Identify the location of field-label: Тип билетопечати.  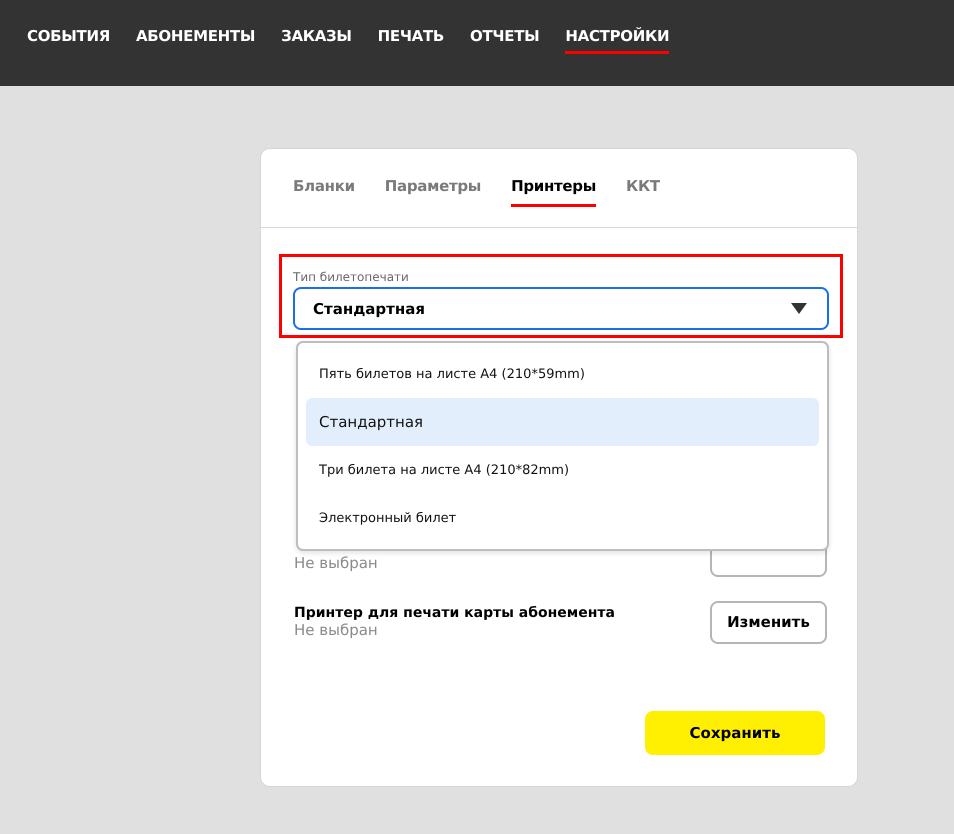
(351, 277).